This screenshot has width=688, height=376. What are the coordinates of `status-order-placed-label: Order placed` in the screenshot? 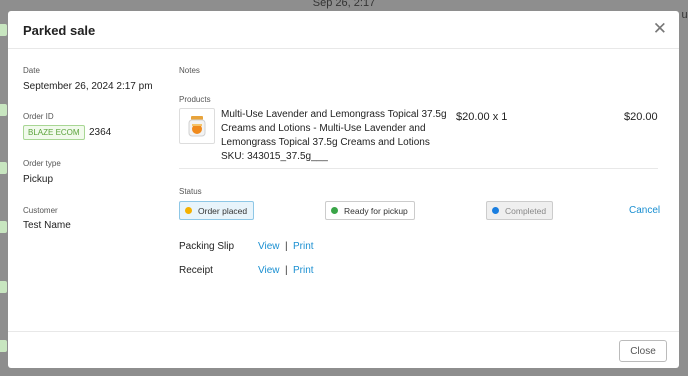 It's located at (223, 210).